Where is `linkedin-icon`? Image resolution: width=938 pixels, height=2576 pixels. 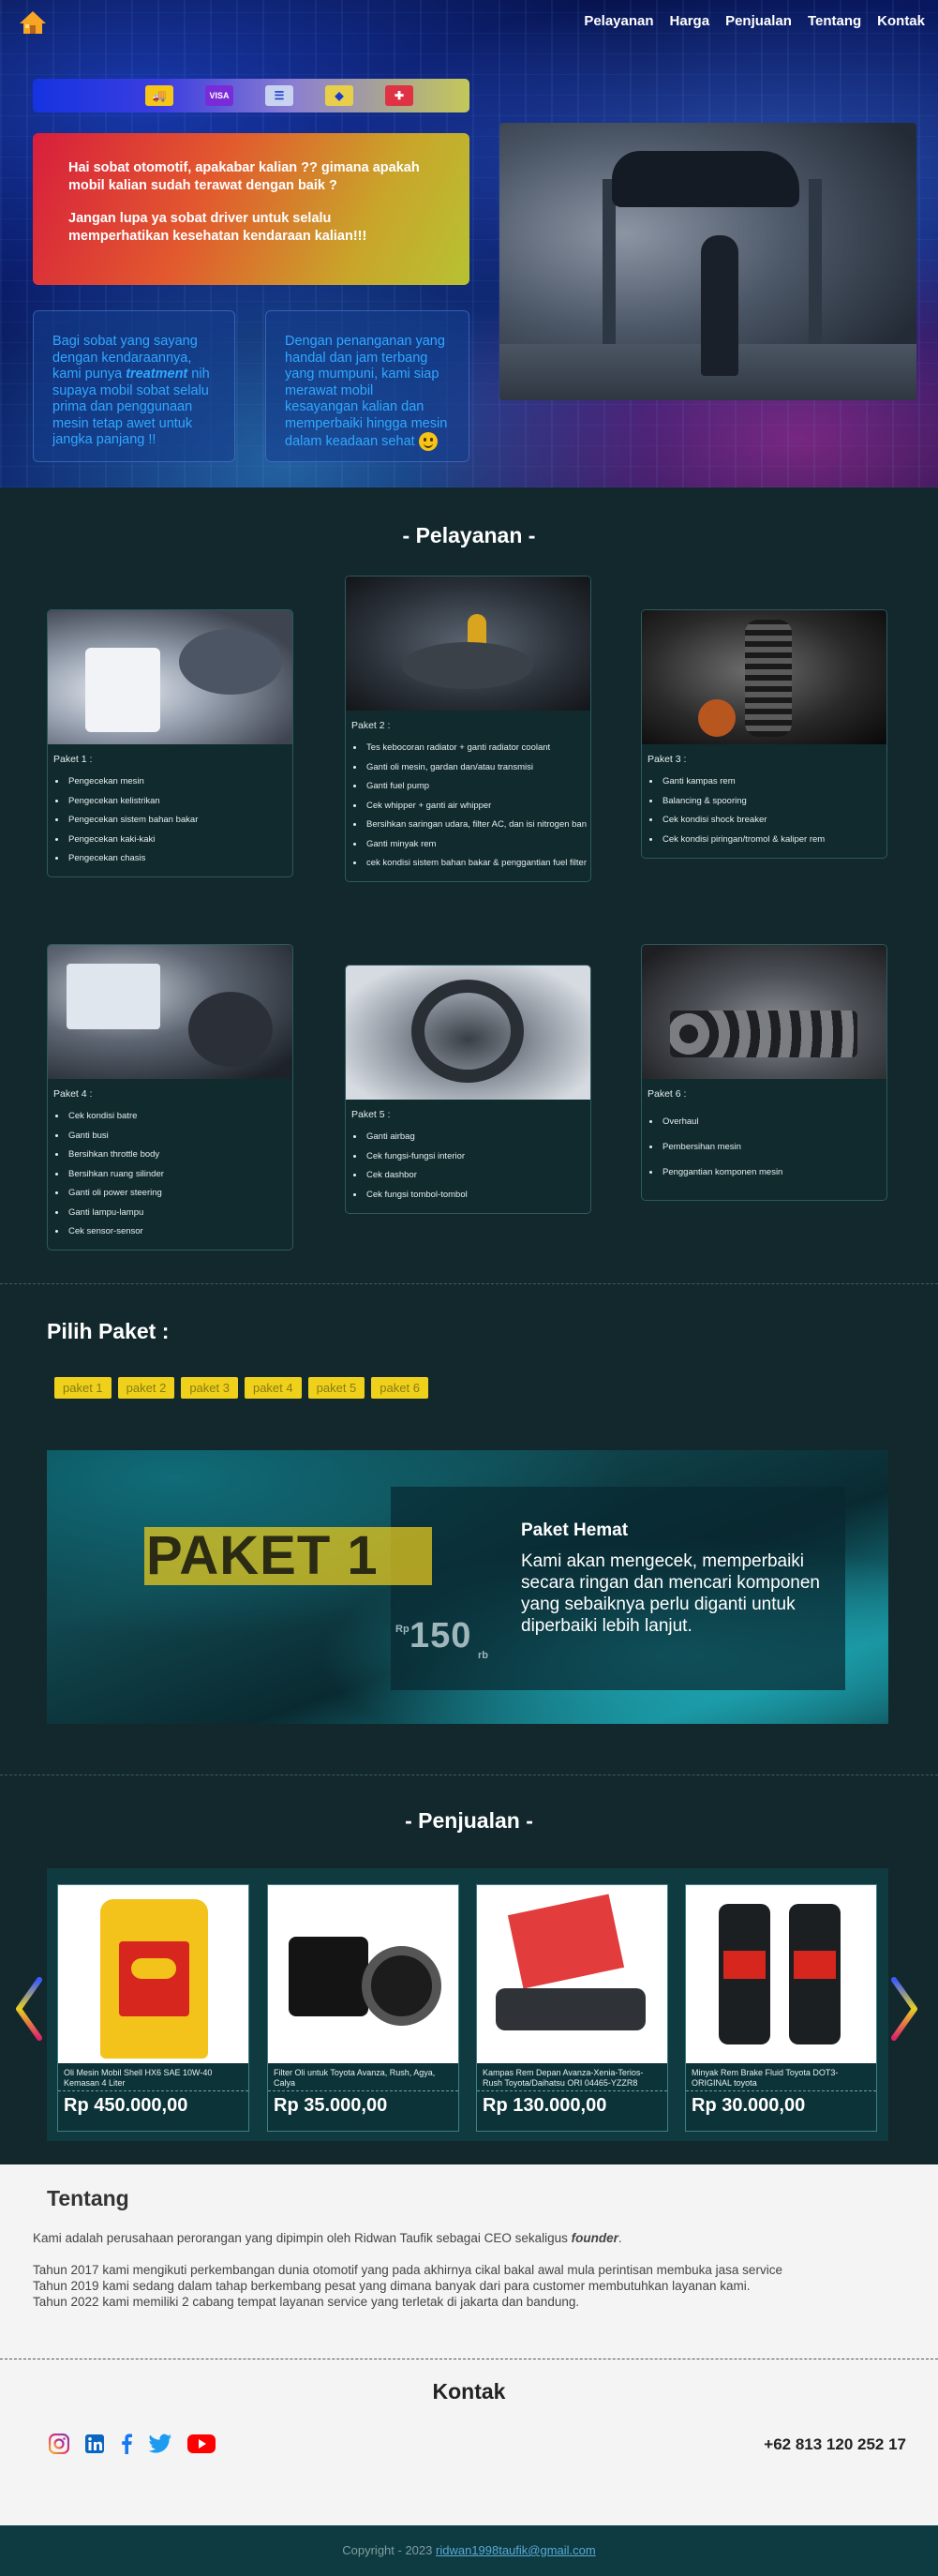 linkedin-icon is located at coordinates (95, 2444).